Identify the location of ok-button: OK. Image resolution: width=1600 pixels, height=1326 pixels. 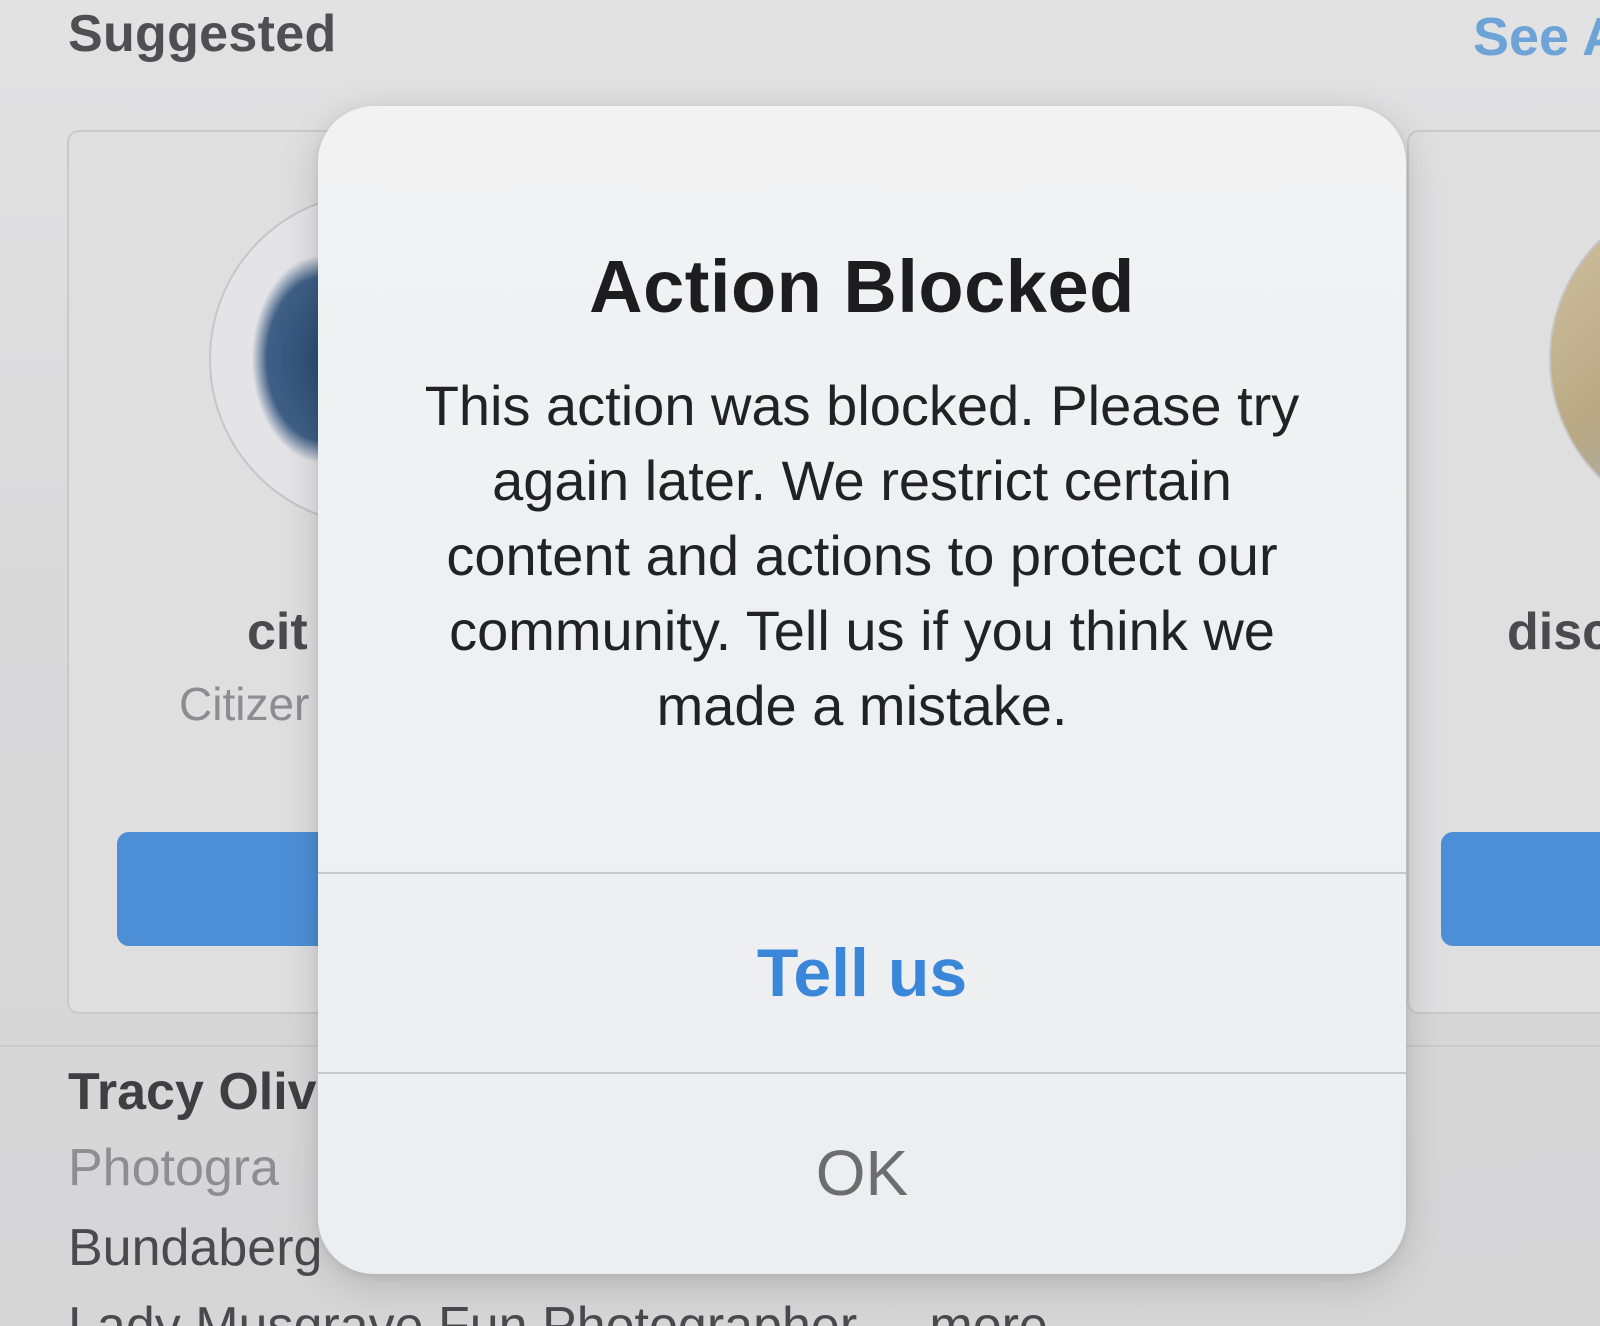
(862, 1173).